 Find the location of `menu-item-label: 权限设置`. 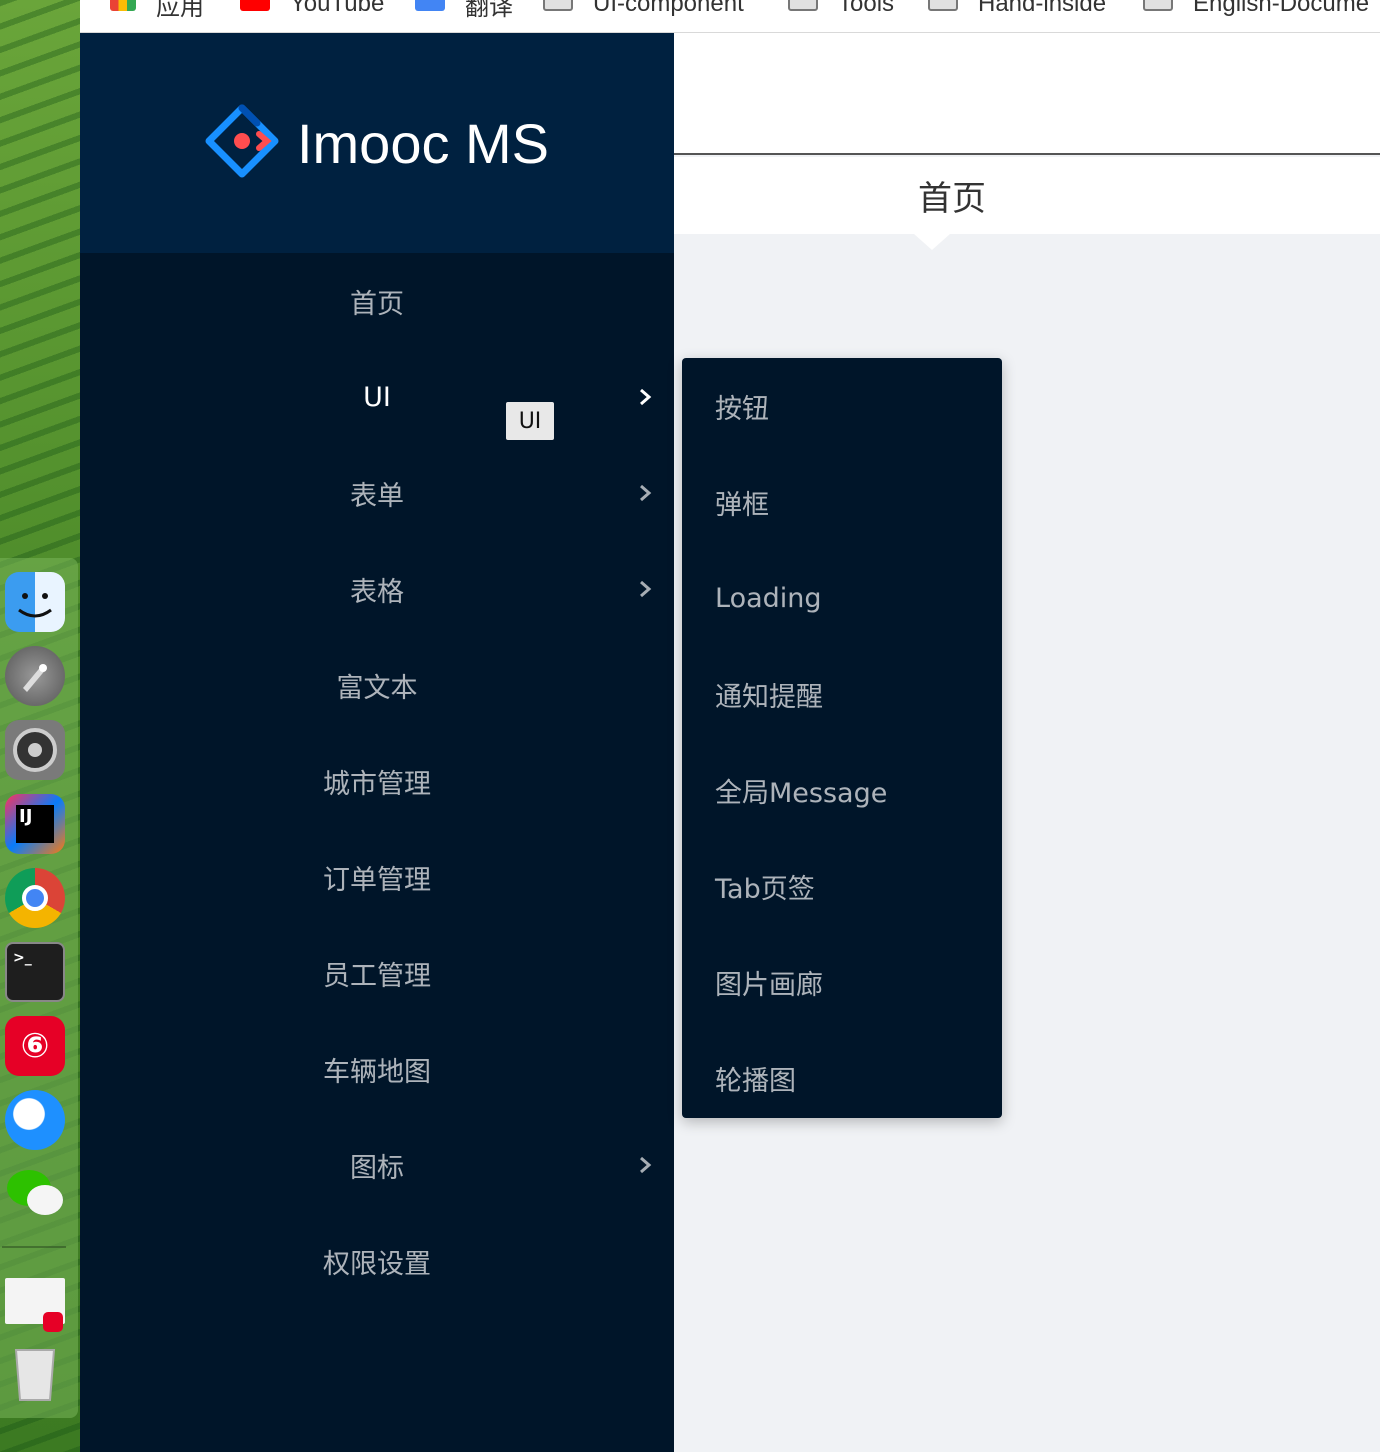

menu-item-label: 权限设置 is located at coordinates (377, 1264).